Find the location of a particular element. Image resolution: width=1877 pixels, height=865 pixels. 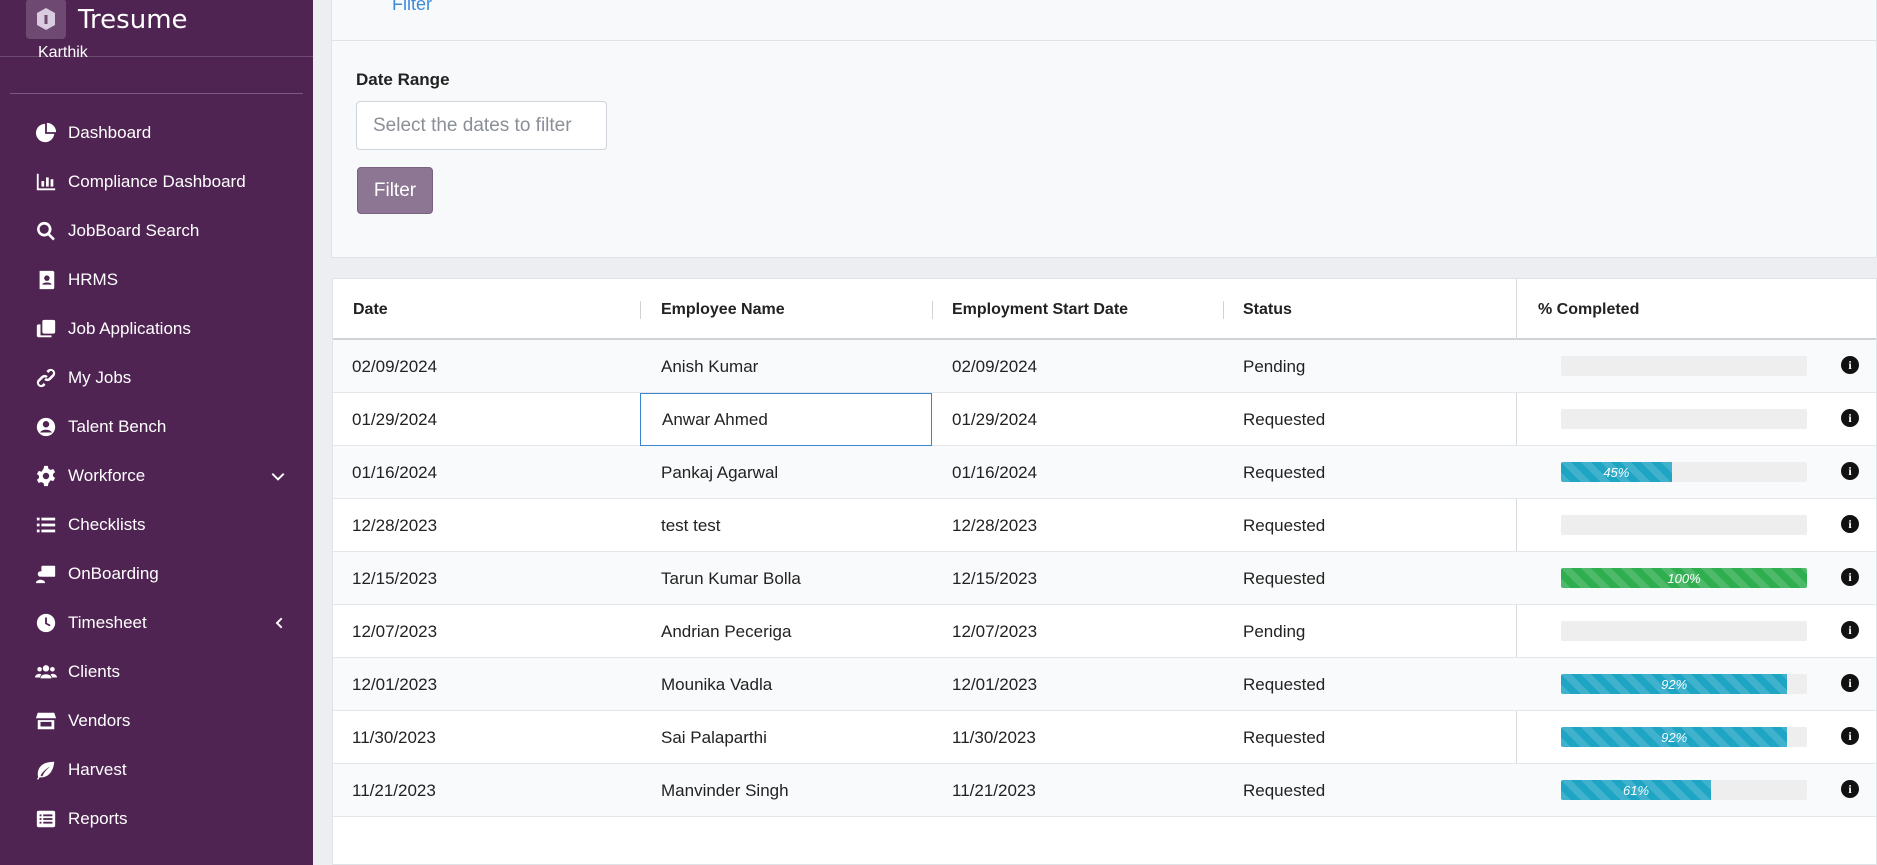

sidebar-item-workforce: Workforce is located at coordinates (156, 475).